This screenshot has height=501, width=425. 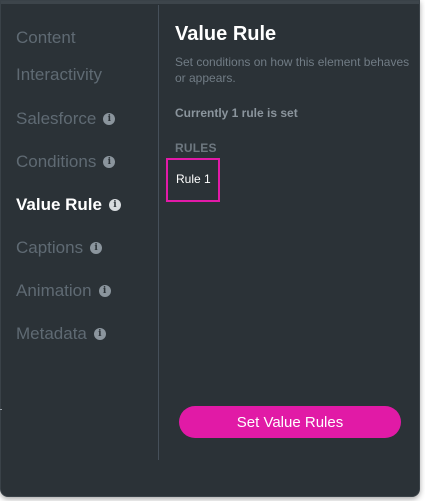 I want to click on sidebar-item-salesforce: Salesforce i, so click(x=66, y=119).